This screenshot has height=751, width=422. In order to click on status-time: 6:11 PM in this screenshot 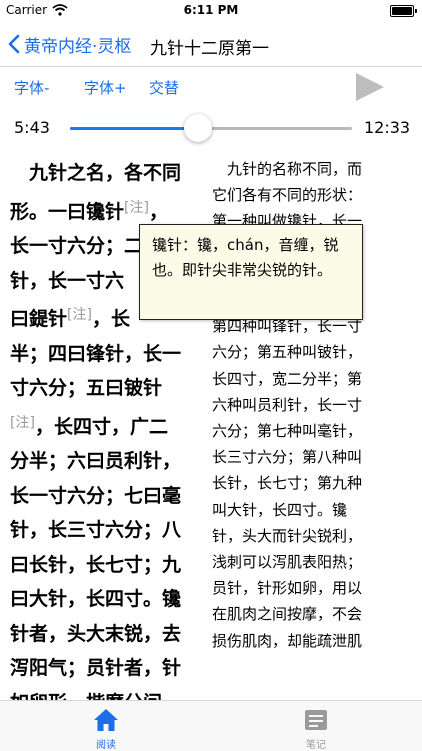, I will do `click(211, 10)`.